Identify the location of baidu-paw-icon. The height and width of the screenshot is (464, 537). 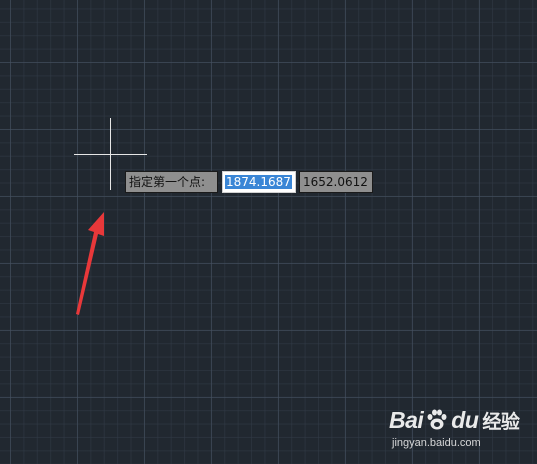
(437, 419).